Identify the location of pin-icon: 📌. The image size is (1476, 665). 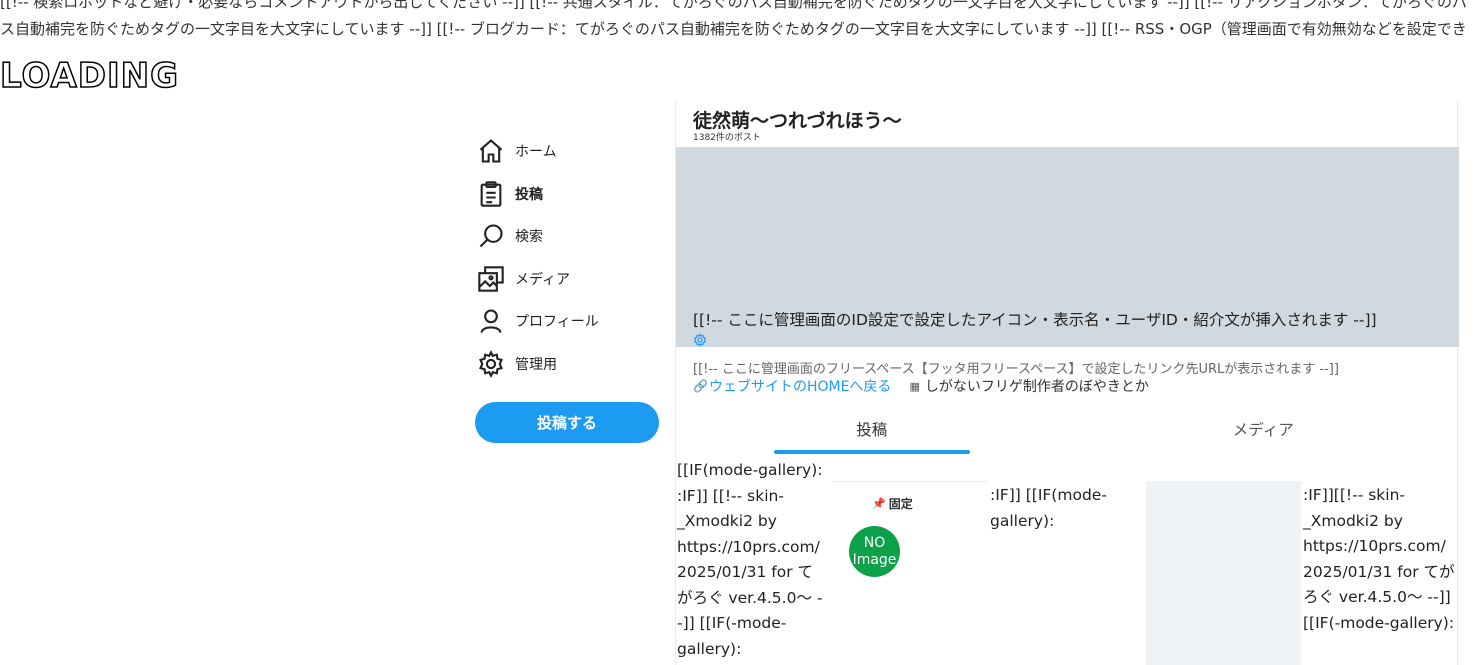
(879, 503).